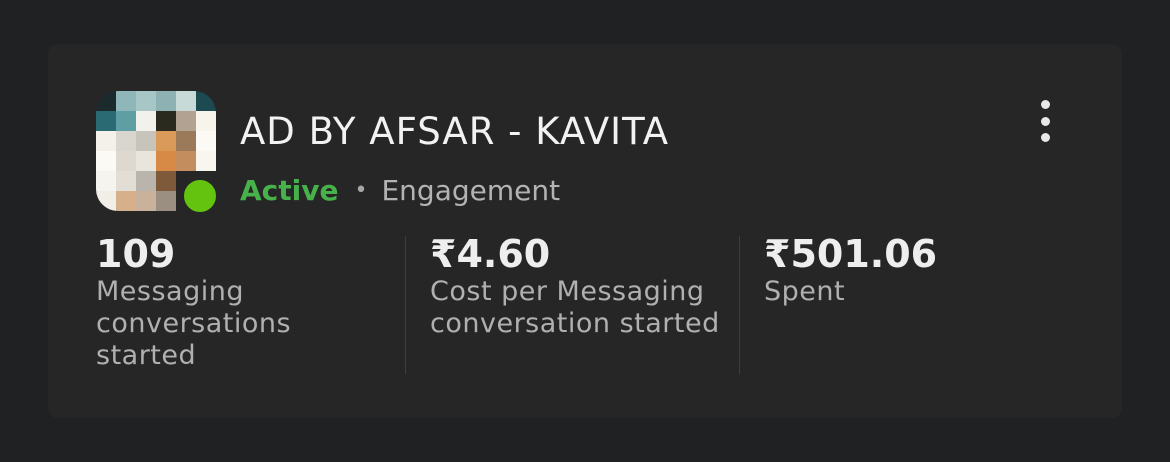 The width and height of the screenshot is (1170, 462). Describe the element at coordinates (194, 323) in the screenshot. I see `metric-label: Messaging conversations started` at that location.